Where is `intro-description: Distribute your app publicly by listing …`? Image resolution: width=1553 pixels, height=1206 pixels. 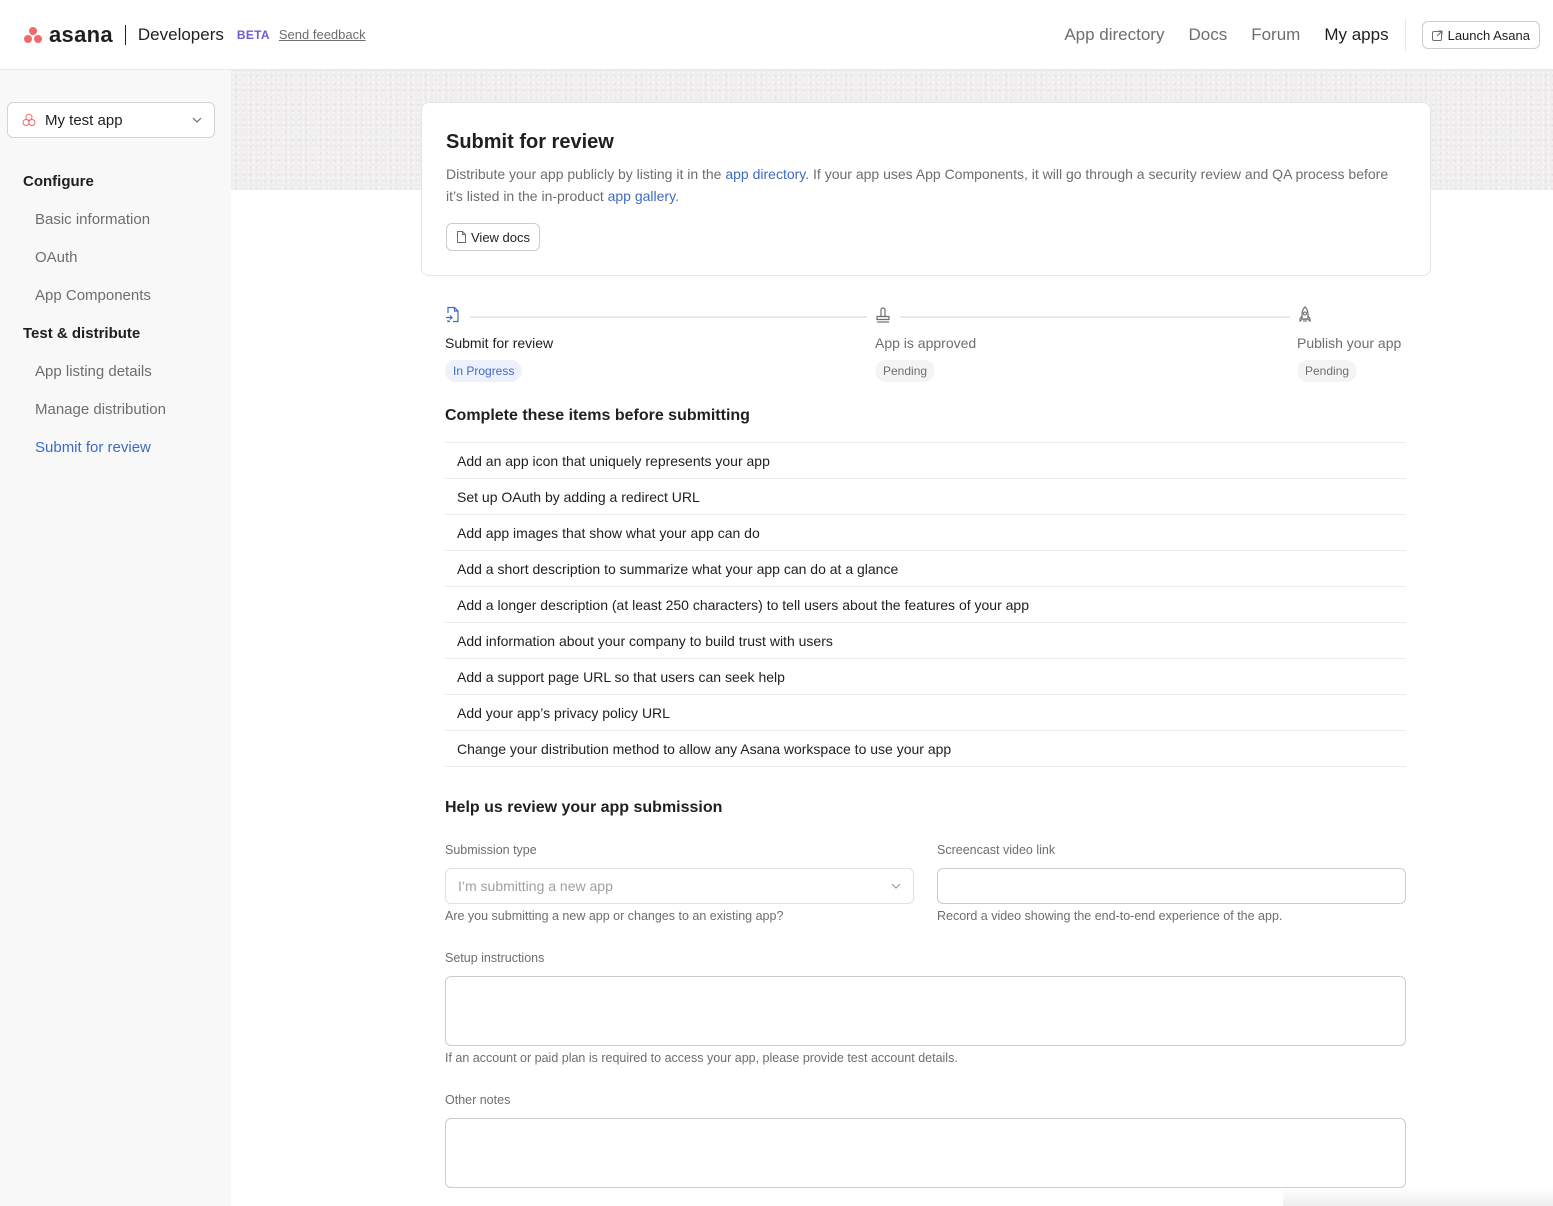 intro-description: Distribute your app publicly by listing … is located at coordinates (926, 185).